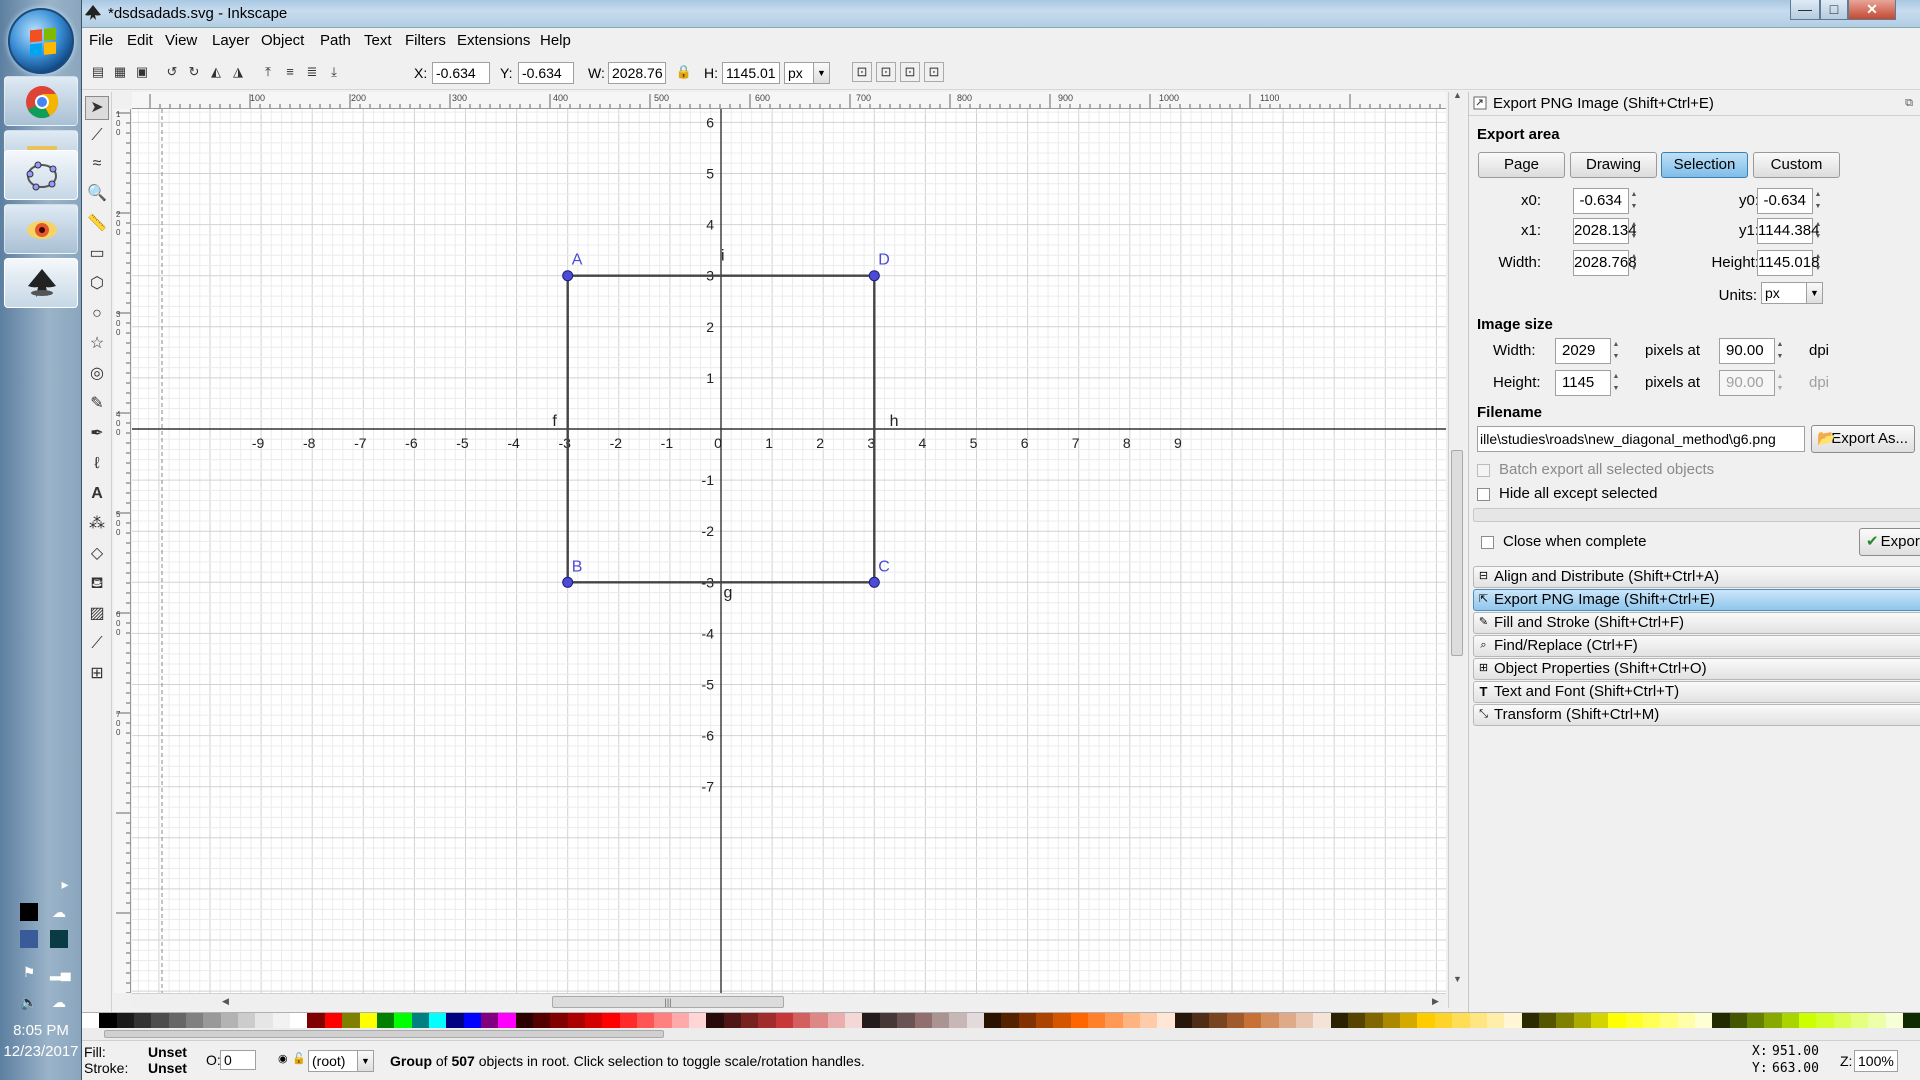 The width and height of the screenshot is (1920, 1080). I want to click on img-height-input: 1145, so click(1583, 383).